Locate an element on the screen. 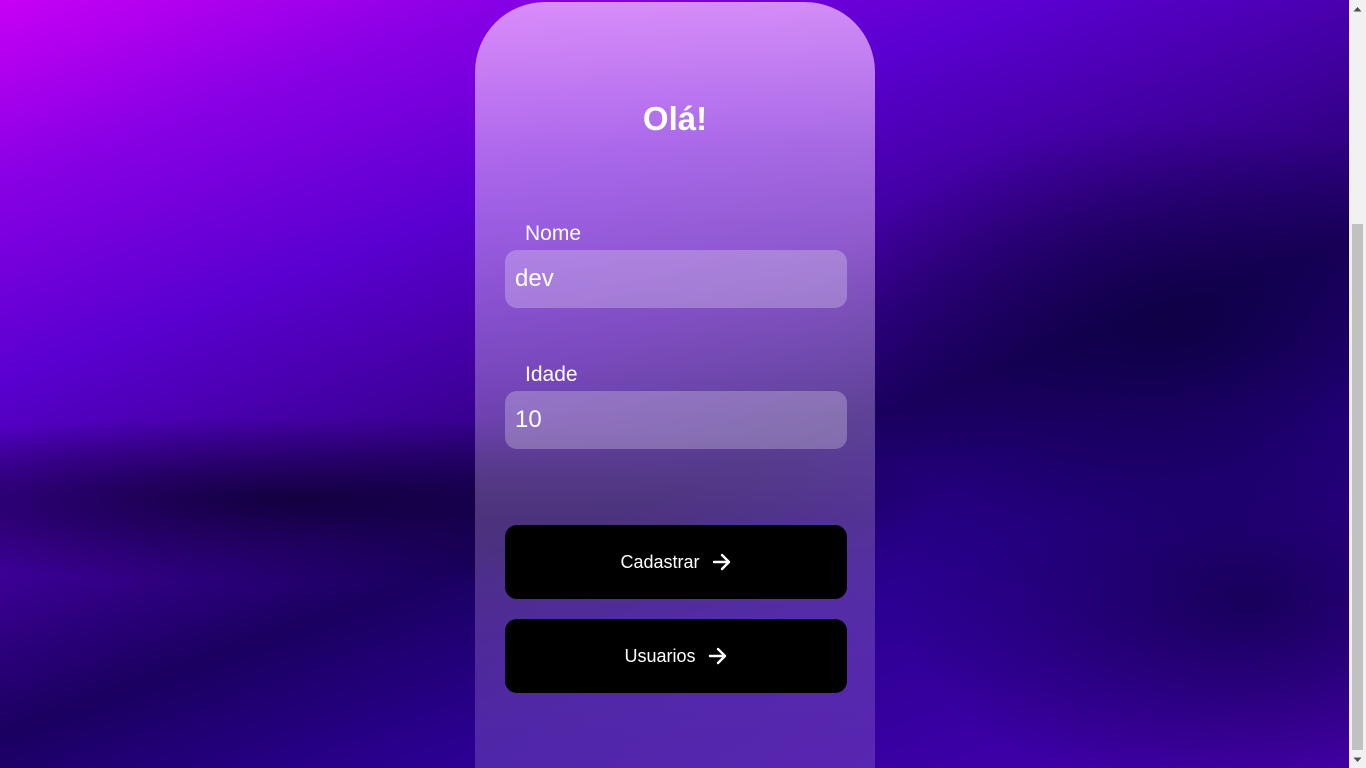  cadastrar-button: Cadastrar is located at coordinates (676, 562).